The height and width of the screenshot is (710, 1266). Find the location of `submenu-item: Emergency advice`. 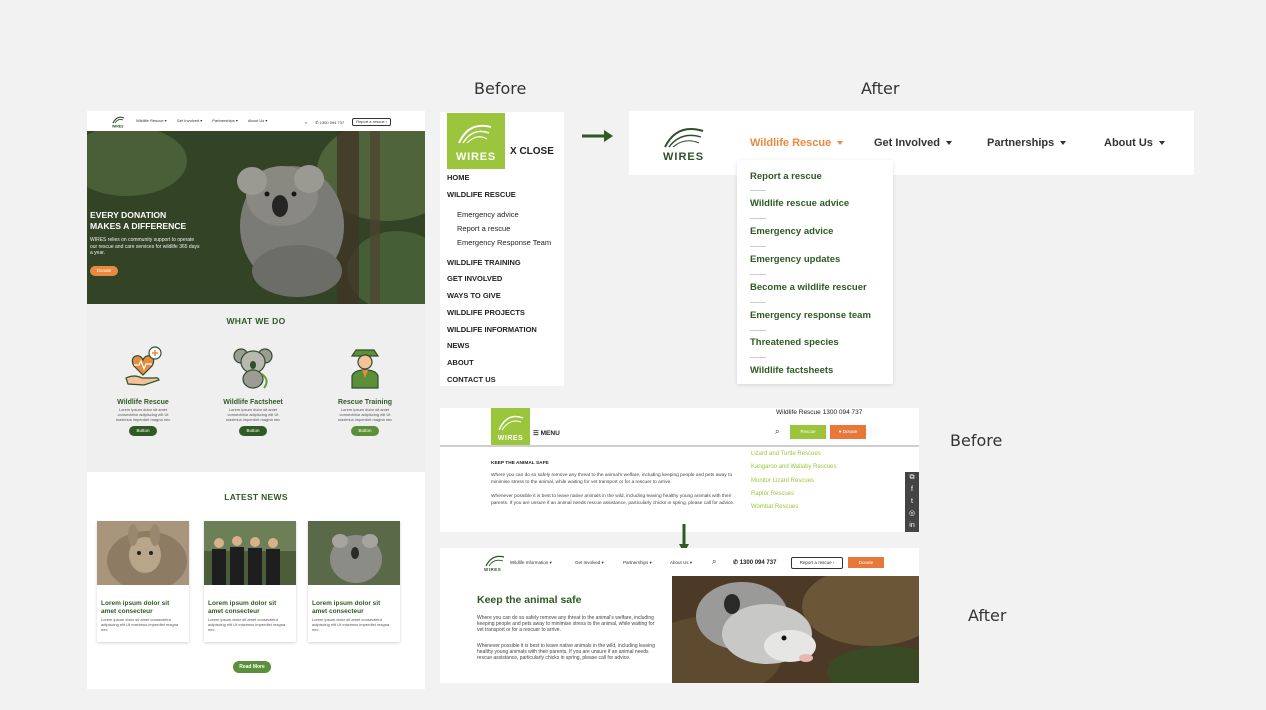

submenu-item: Emergency advice is located at coordinates (488, 214).